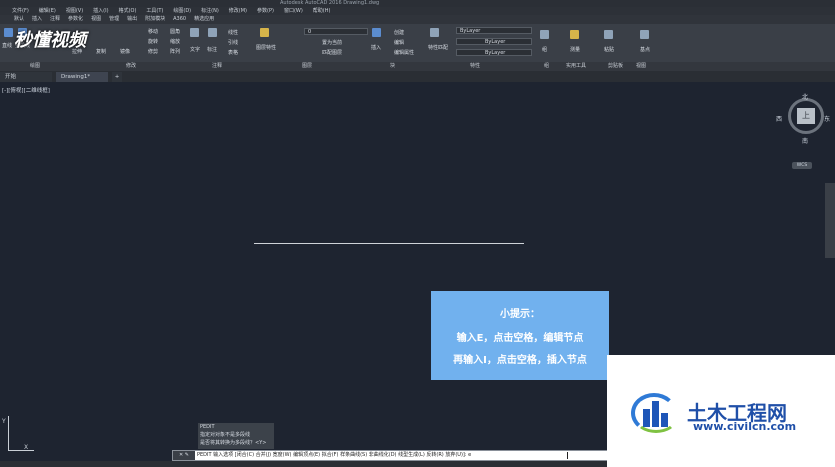 The width and height of the screenshot is (835, 467). Describe the element at coordinates (574, 34) in the screenshot. I see `measure-icon` at that location.